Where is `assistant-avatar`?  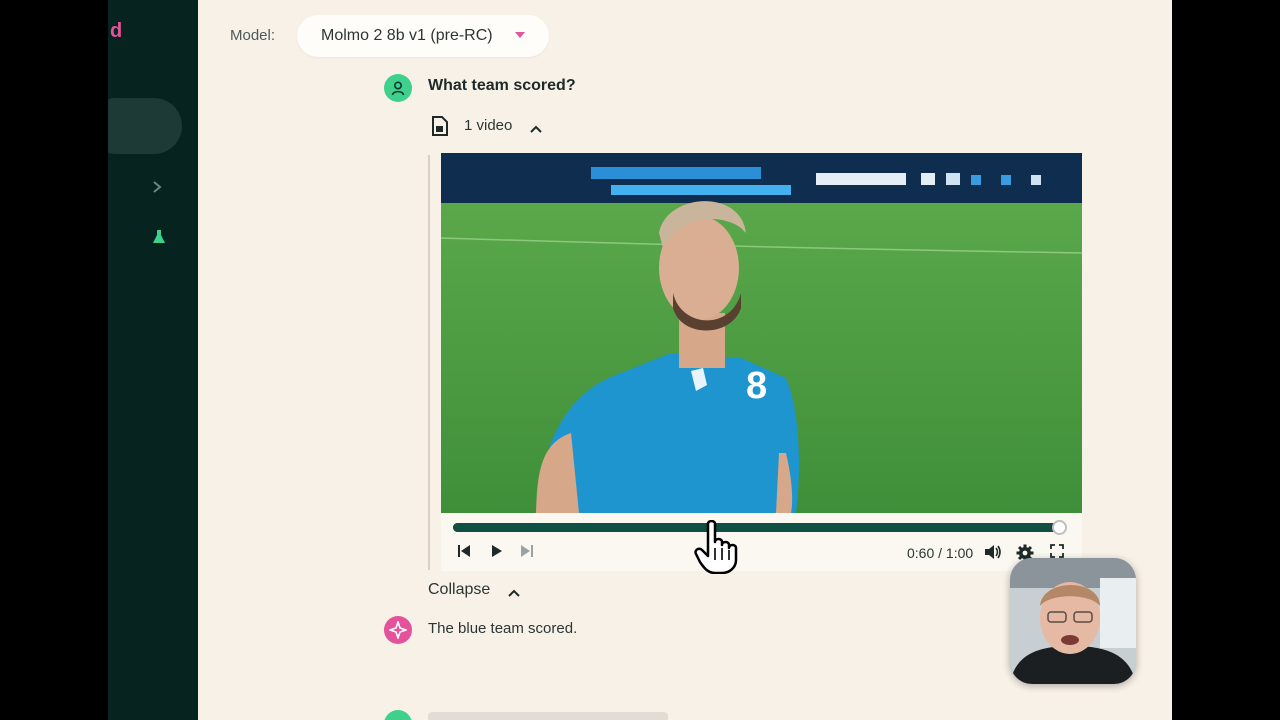
assistant-avatar is located at coordinates (398, 630).